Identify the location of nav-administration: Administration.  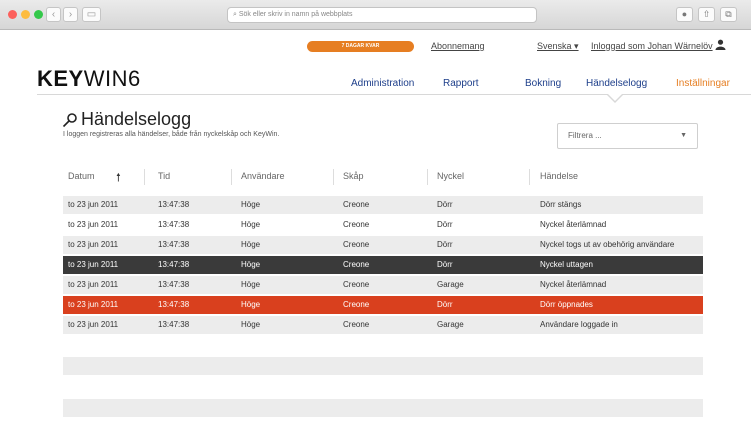
(382, 83).